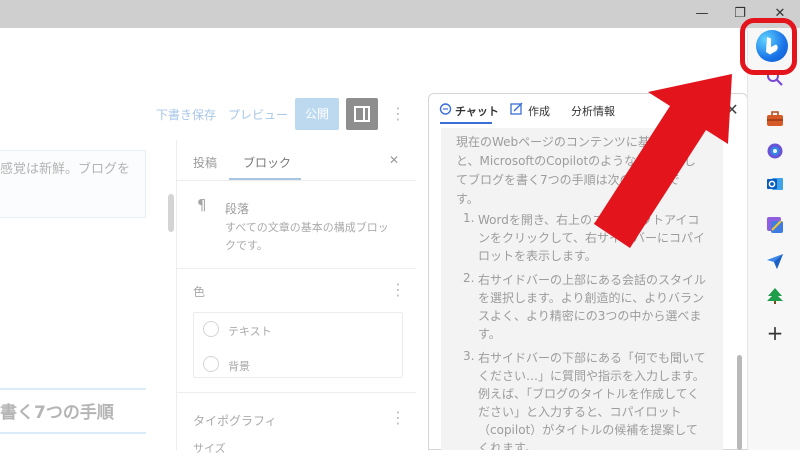 This screenshot has height=456, width=800. I want to click on paragraph-text: 感覚は新鮮。ブログを, so click(70, 170).